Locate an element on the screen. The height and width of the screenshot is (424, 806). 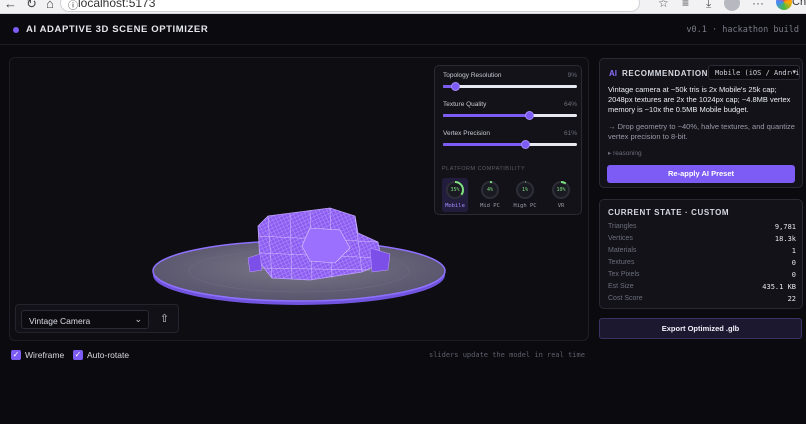
slider-hint: sliders update the model in real time is located at coordinates (507, 355).